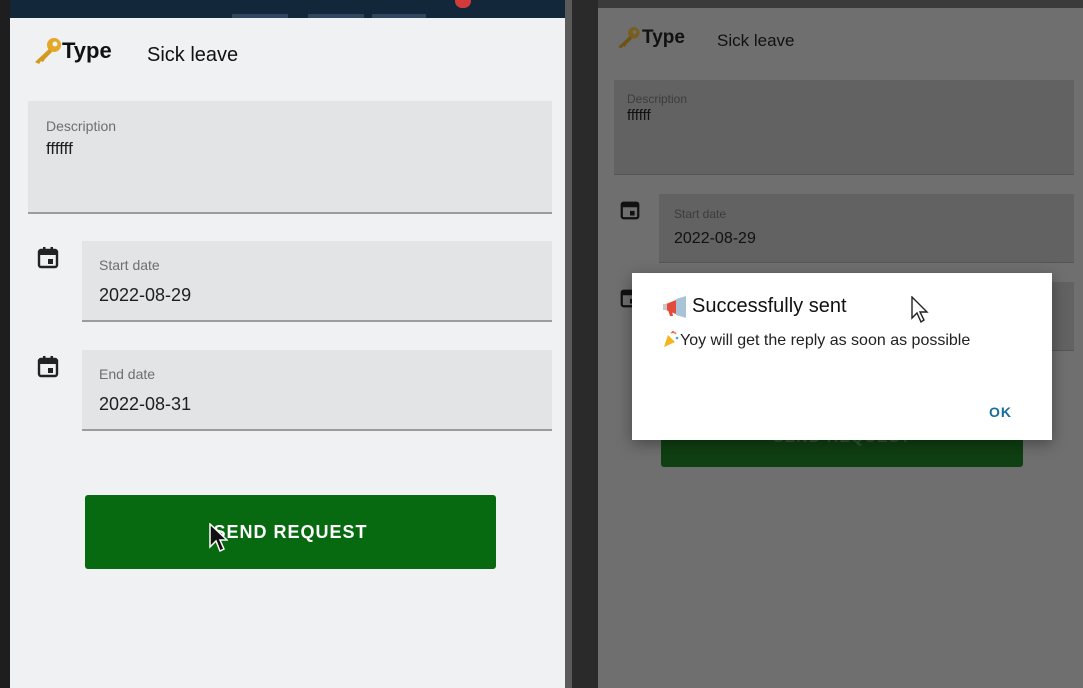 This screenshot has width=1083, height=688. I want to click on end-date-label: End date, so click(127, 374).